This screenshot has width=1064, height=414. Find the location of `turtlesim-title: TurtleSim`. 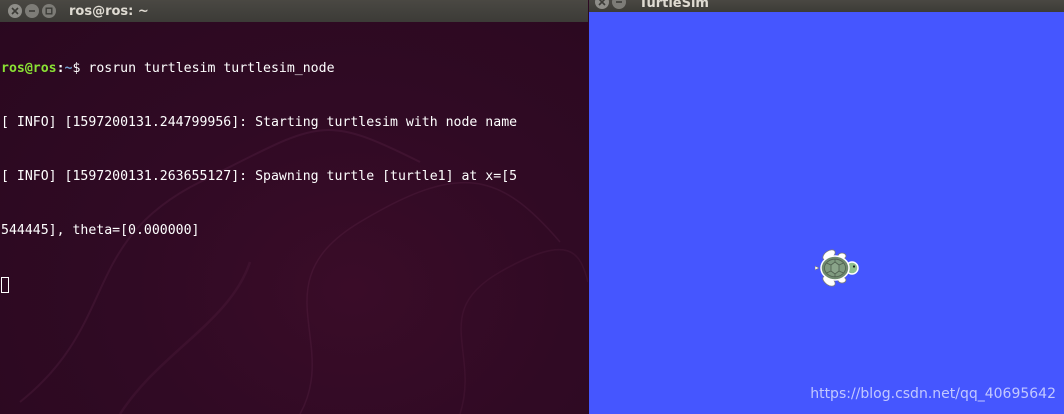

turtlesim-title: TurtleSim is located at coordinates (674, 5).